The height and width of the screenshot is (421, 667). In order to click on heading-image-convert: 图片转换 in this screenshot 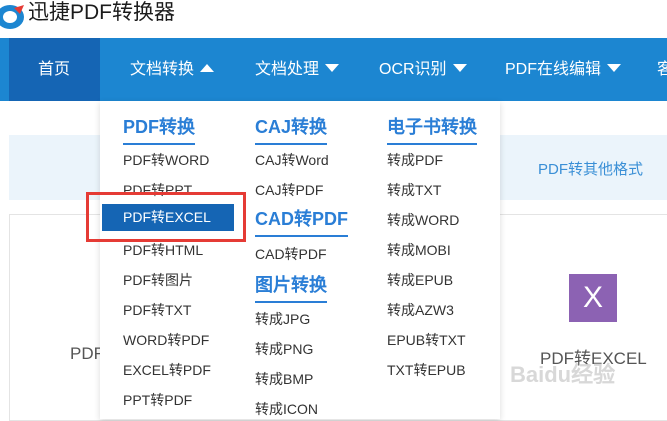, I will do `click(291, 287)`.